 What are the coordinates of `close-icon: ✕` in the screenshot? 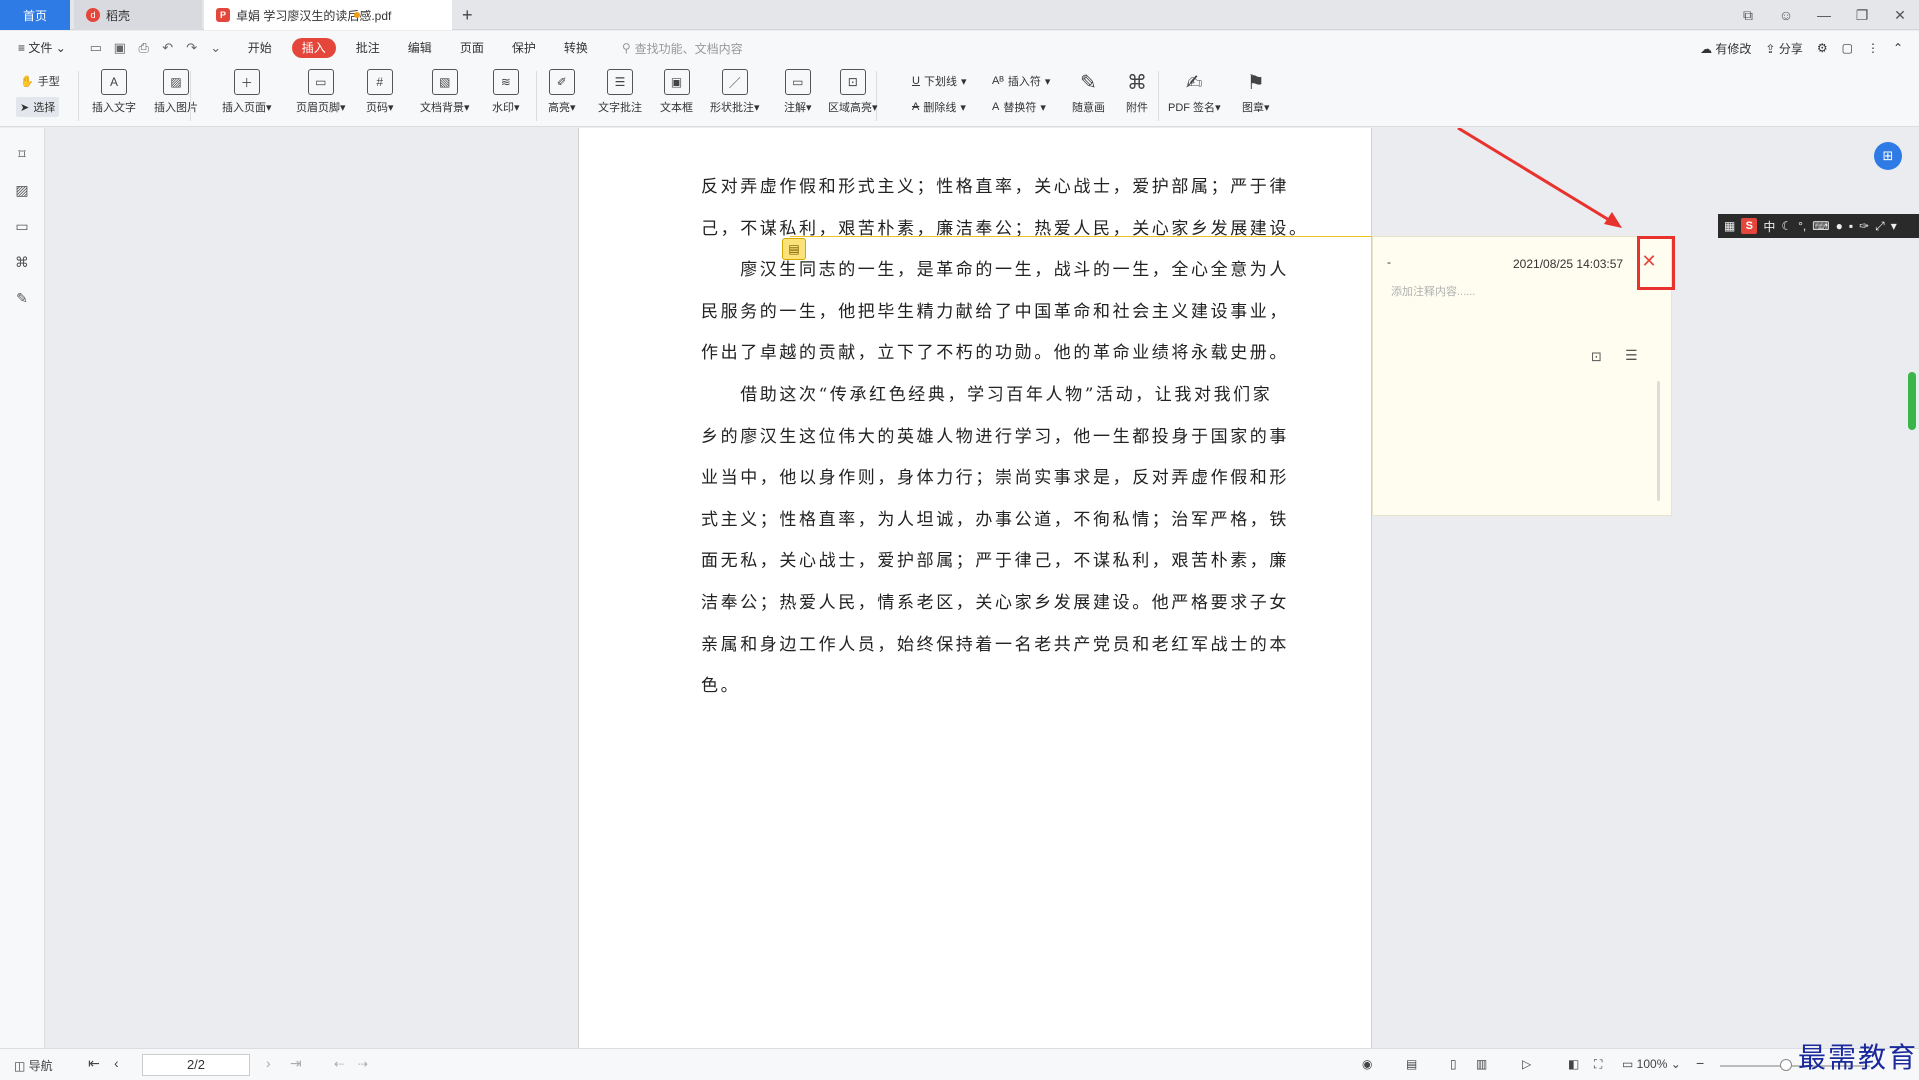 It's located at (1900, 15).